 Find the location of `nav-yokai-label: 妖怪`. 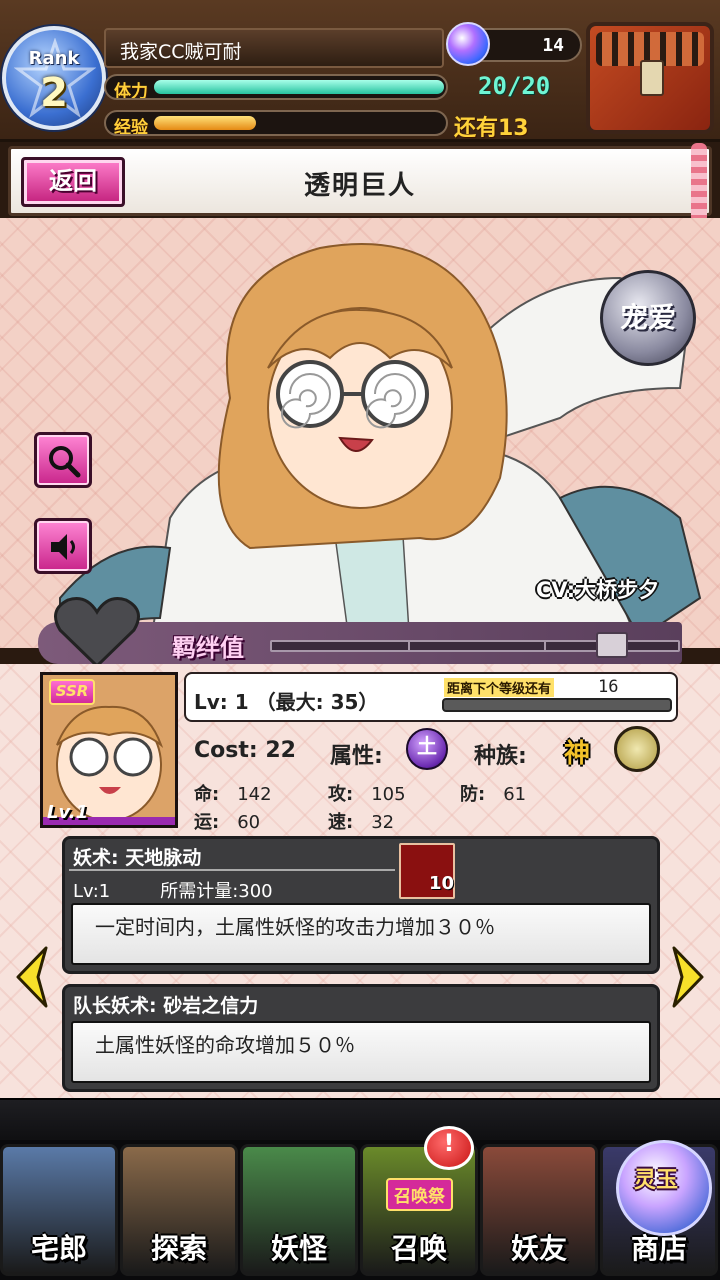

nav-yokai-label: 妖怪 is located at coordinates (298, 1248).